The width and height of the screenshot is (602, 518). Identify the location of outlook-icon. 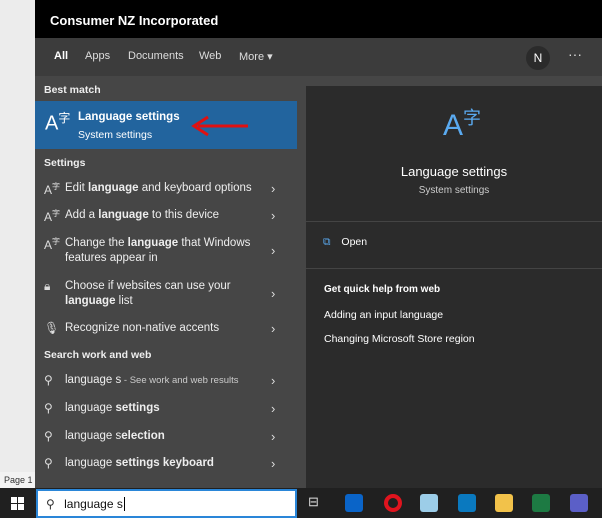
(354, 503).